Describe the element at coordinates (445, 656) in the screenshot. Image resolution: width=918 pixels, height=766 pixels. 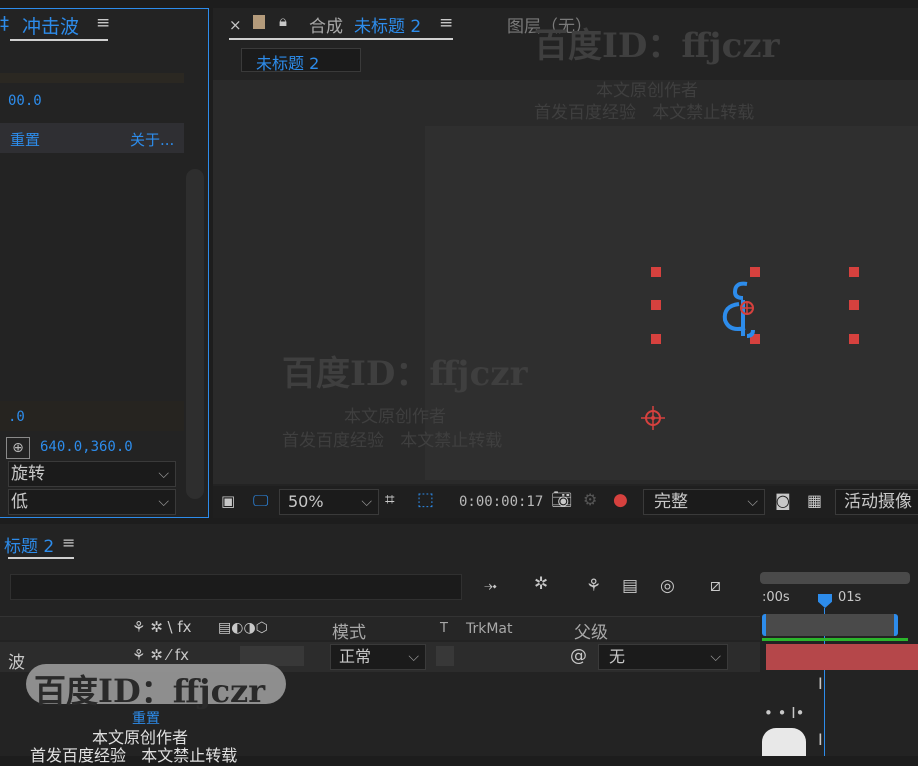
I see `trkmat-box` at that location.